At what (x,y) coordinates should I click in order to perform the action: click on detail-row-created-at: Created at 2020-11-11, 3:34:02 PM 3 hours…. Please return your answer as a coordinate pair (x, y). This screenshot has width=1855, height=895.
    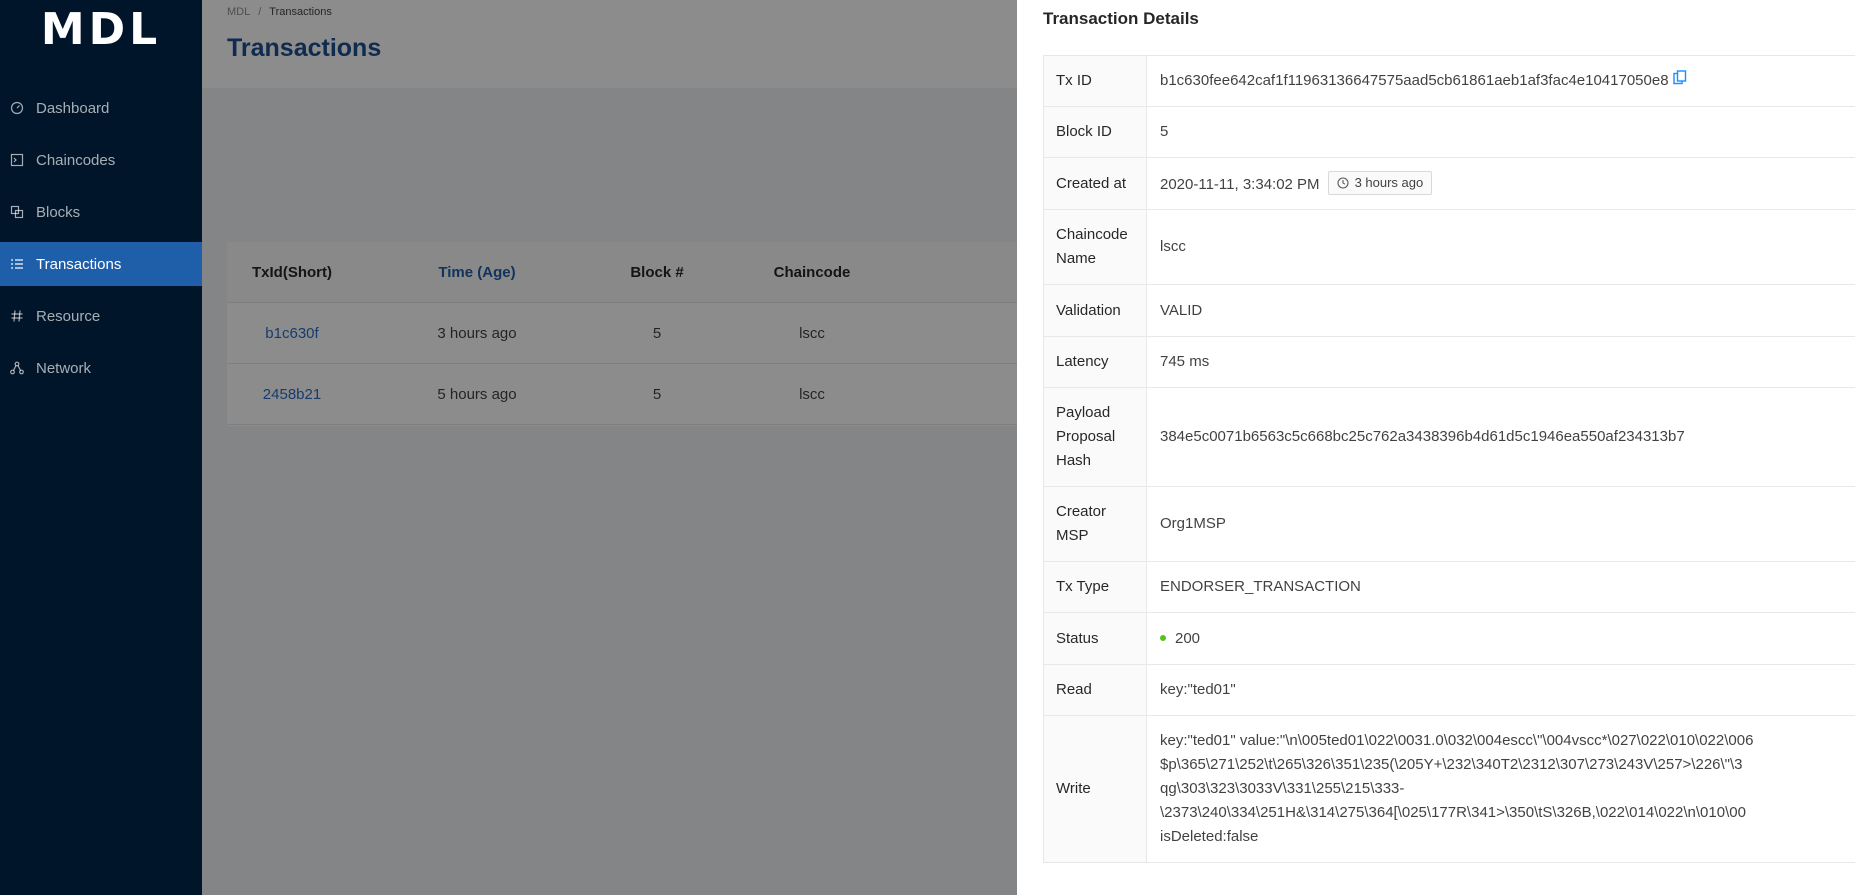
    Looking at the image, I should click on (1449, 183).